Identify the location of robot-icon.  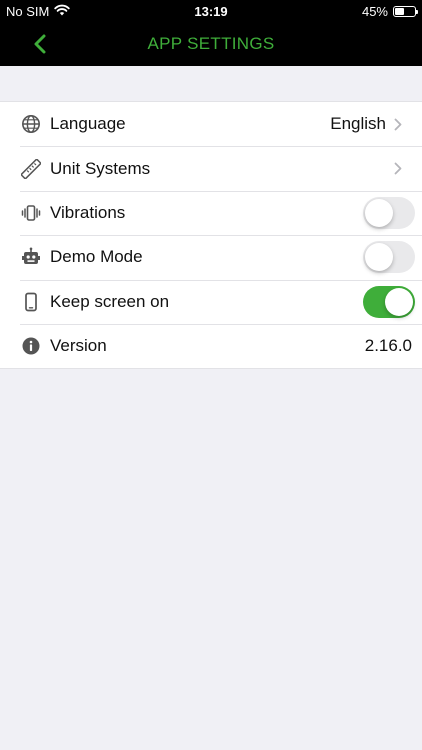
(31, 257).